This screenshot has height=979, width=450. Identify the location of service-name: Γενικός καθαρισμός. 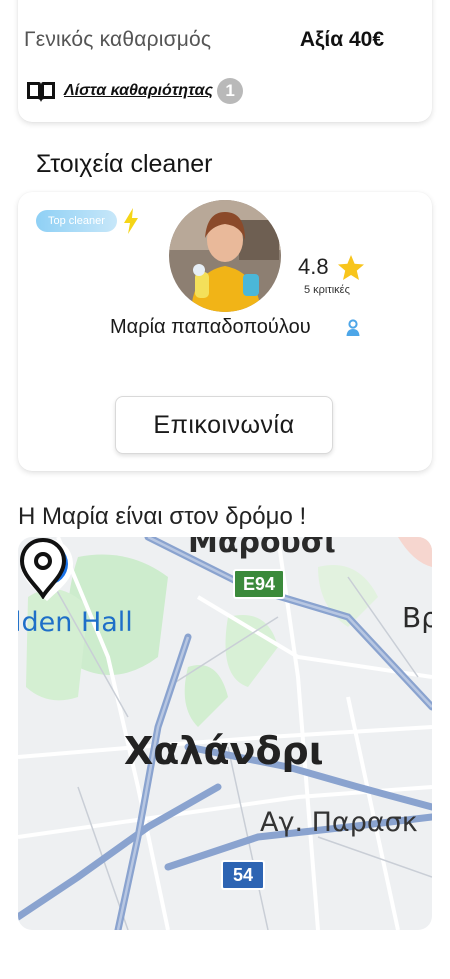
(118, 39).